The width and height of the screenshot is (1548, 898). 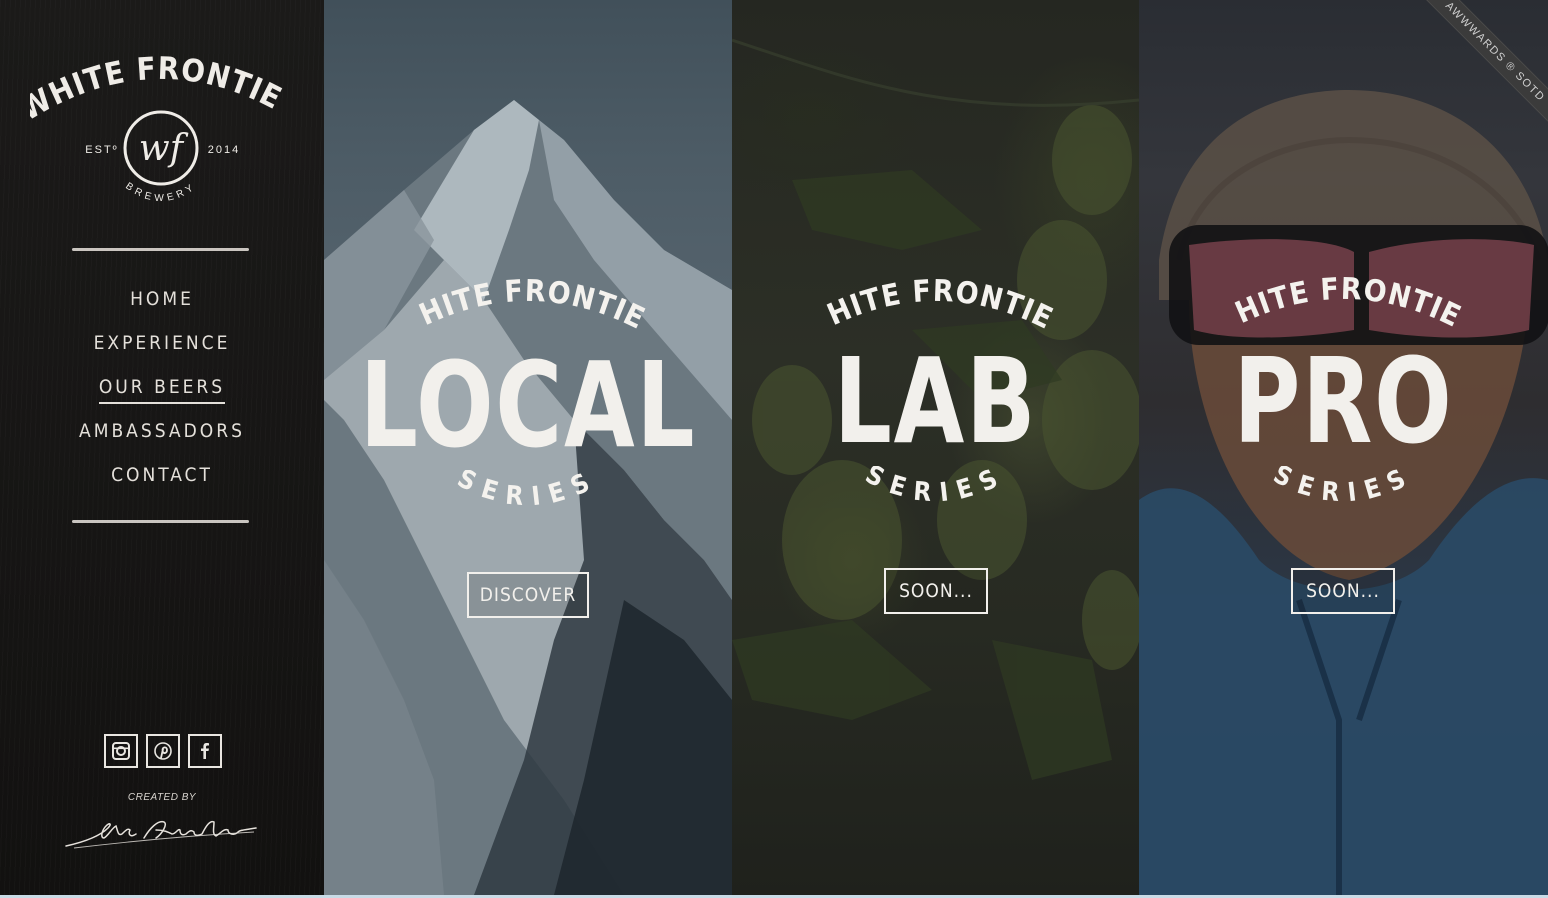 I want to click on lab-series-title: WHITE FRONTIER LAB SERIES, so click(x=935, y=398).